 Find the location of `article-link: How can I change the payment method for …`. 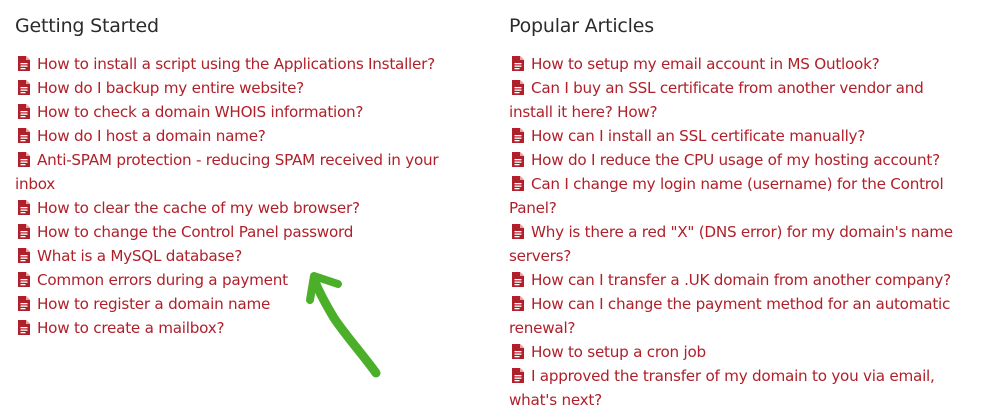

article-link: How can I change the payment method for … is located at coordinates (729, 316).